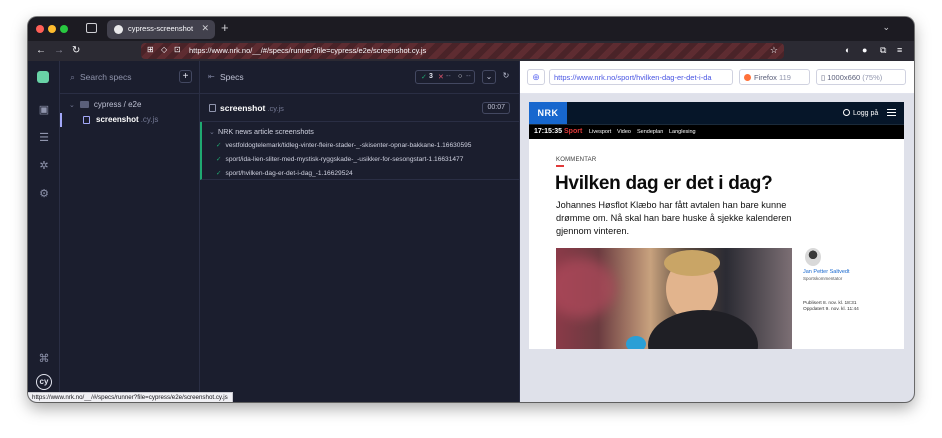  What do you see at coordinates (664, 183) in the screenshot?
I see `article-headline: Hvilken dag er det i dag?` at bounding box center [664, 183].